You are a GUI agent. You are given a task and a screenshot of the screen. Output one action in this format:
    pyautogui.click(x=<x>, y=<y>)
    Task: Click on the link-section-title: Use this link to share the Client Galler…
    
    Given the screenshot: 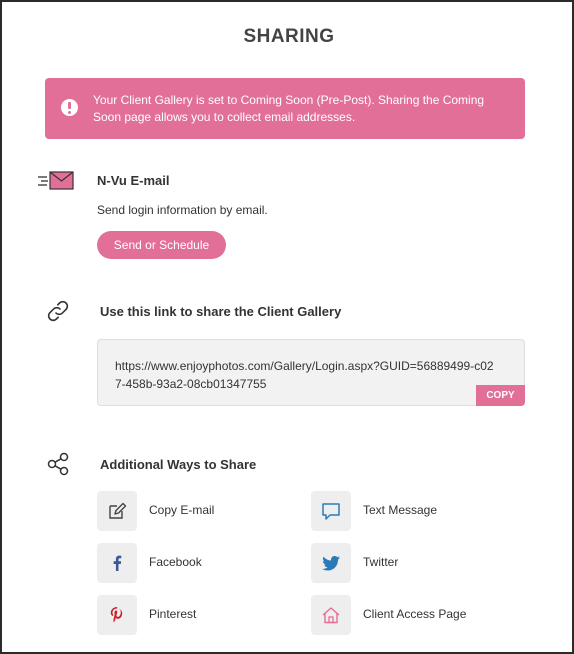 What is the action you would take?
    pyautogui.click(x=221, y=311)
    